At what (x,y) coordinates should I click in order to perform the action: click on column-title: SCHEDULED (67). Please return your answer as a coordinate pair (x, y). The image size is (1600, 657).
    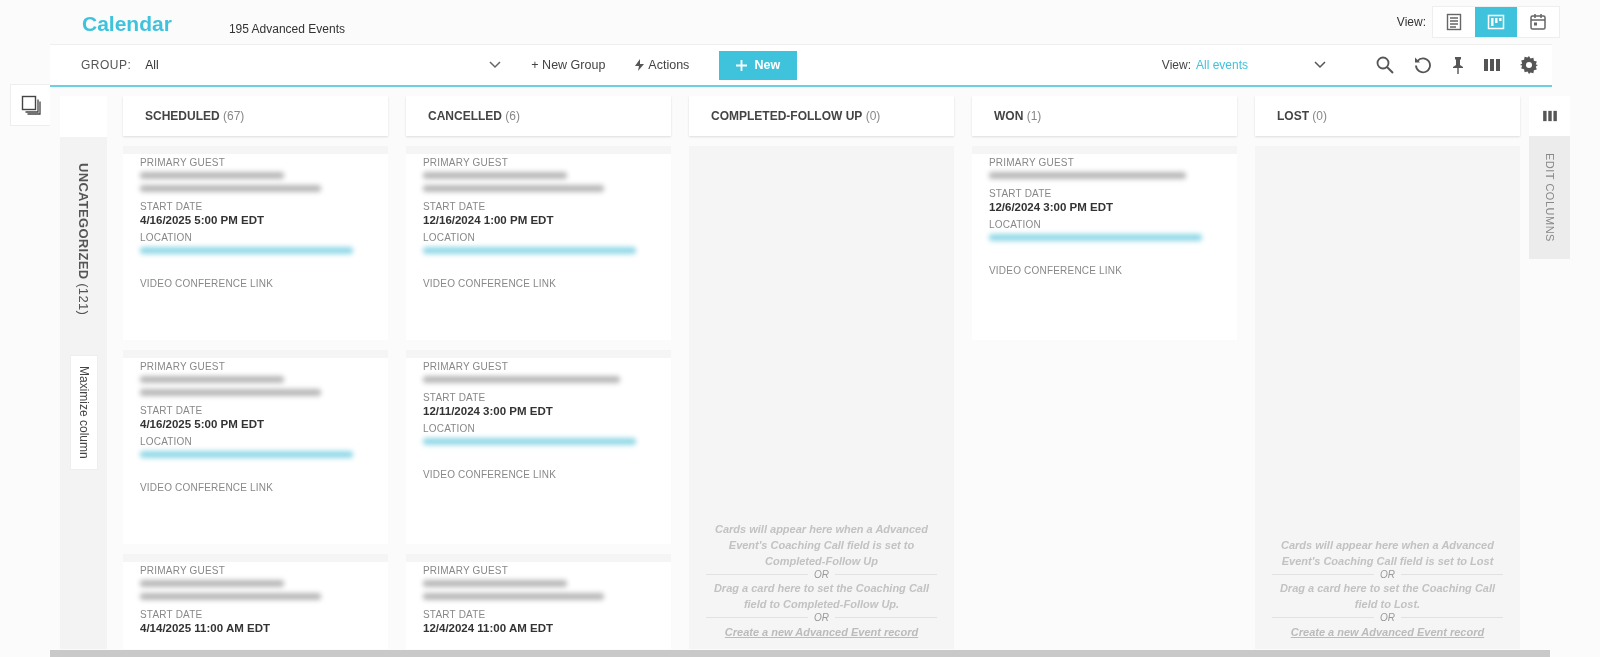
    Looking at the image, I should click on (195, 116).